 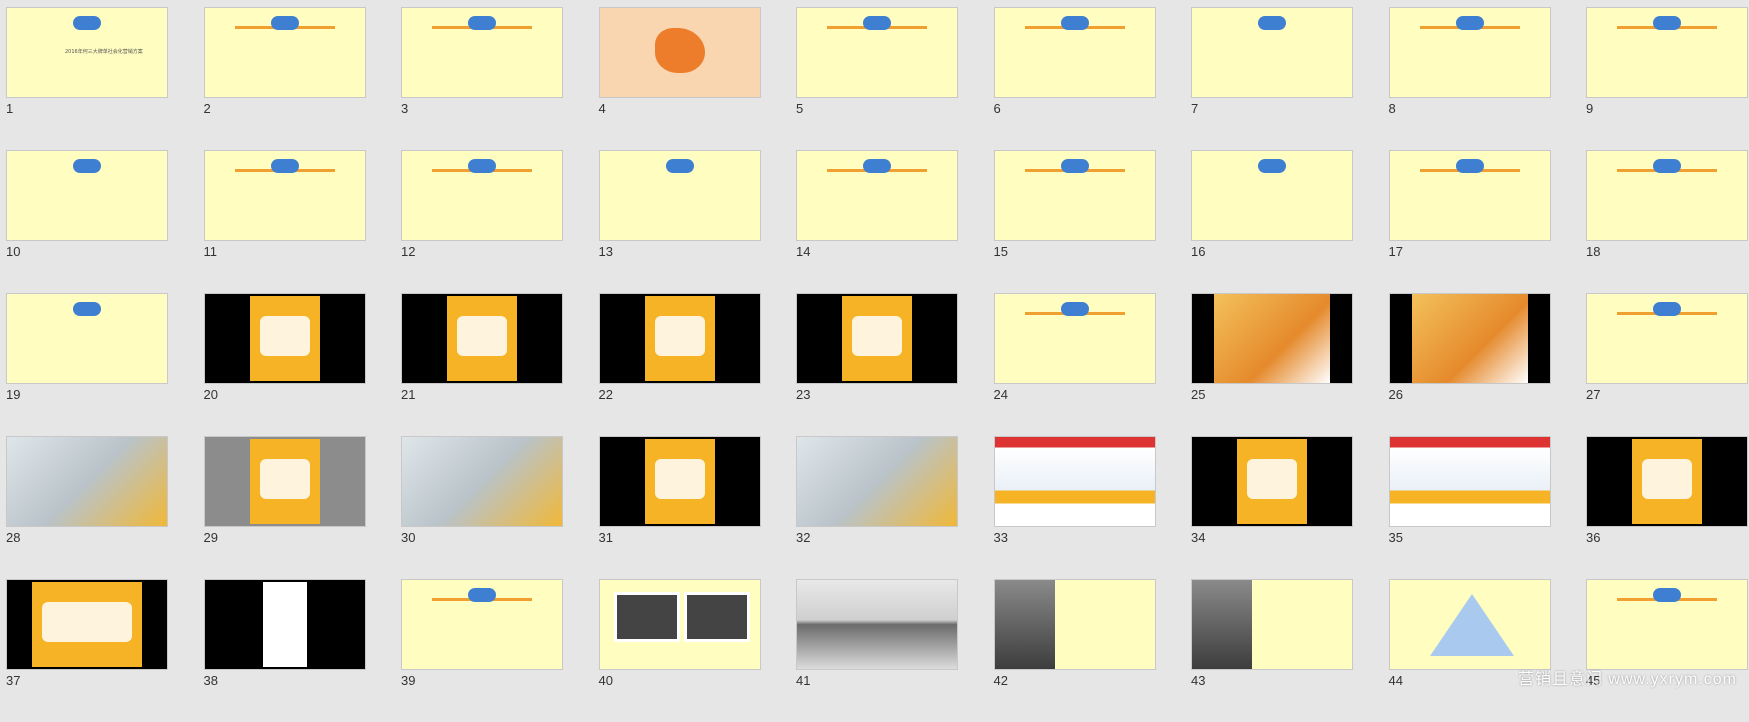 What do you see at coordinates (1000, 251) in the screenshot?
I see `slide-number: 15` at bounding box center [1000, 251].